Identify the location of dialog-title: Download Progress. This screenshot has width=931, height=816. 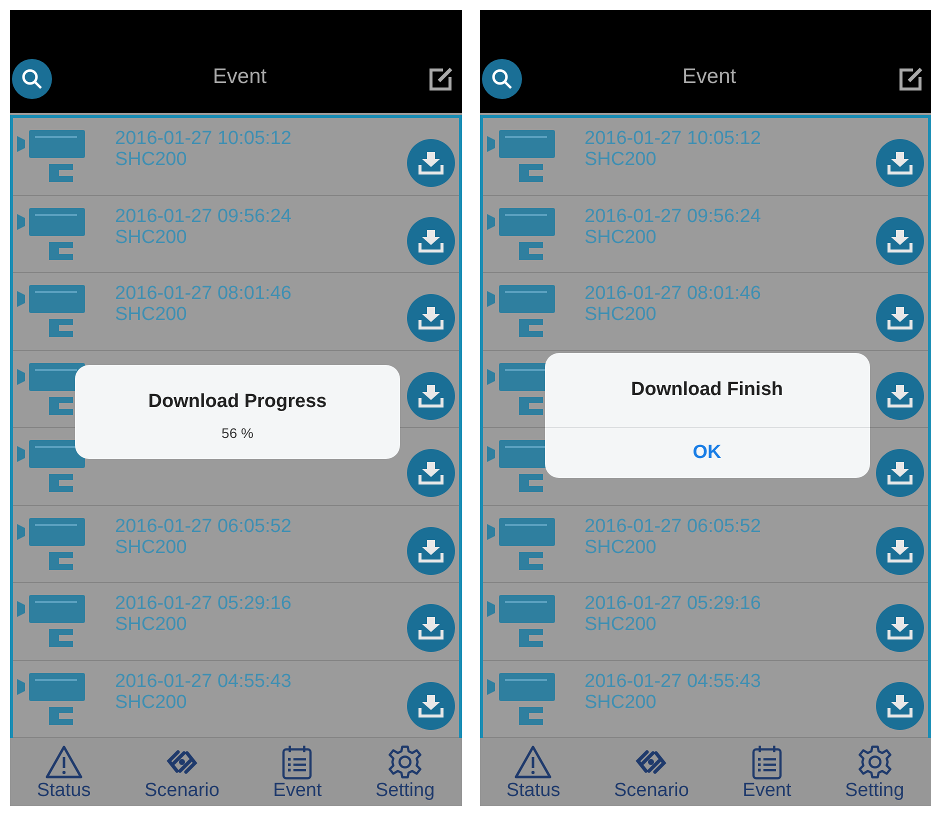
(237, 402).